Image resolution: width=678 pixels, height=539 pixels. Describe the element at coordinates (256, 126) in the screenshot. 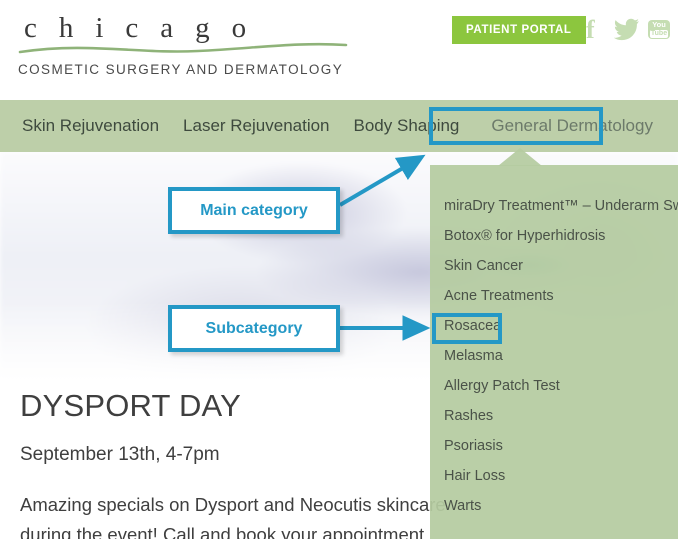

I see `nav-item-laser-rejuvenation: Laser Rejuvenation` at that location.